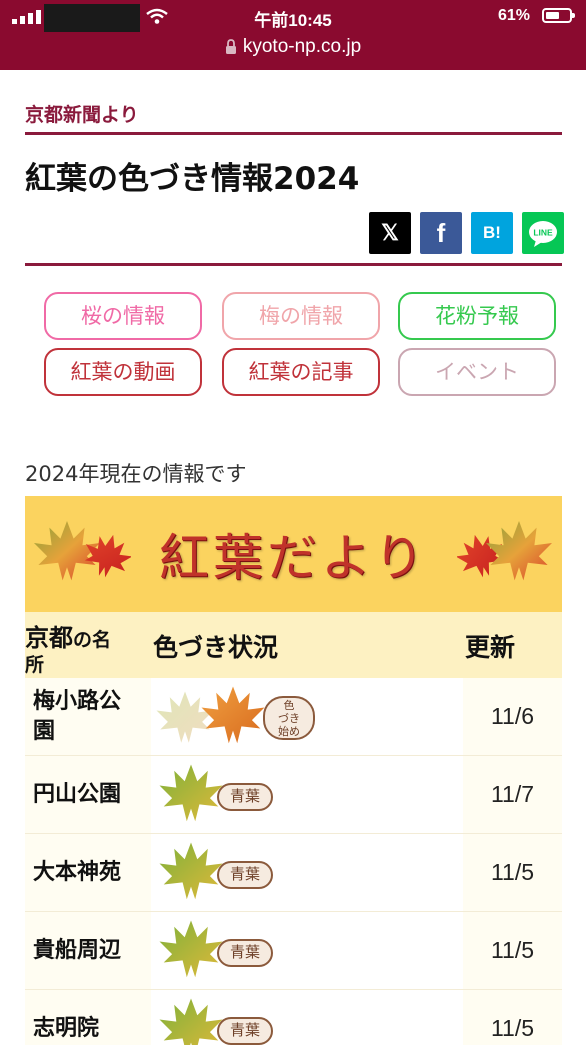 Image resolution: width=586 pixels, height=1045 pixels. Describe the element at coordinates (301, 372) in the screenshot. I see `category-koyo-article-button: 紅葉の記事` at that location.